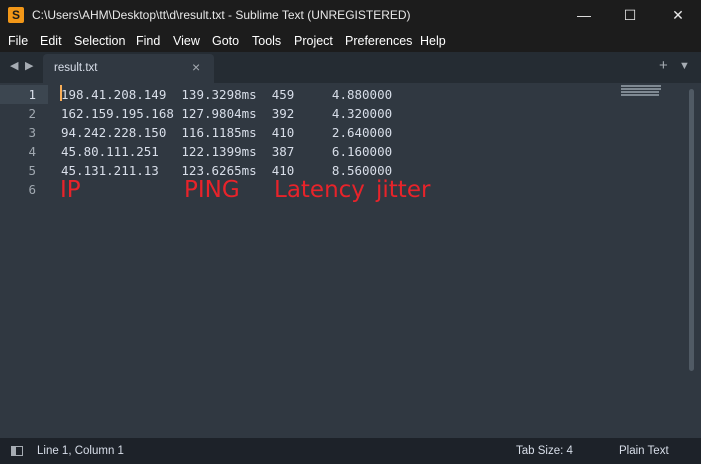 The width and height of the screenshot is (701, 464). Describe the element at coordinates (32, 170) in the screenshot. I see `line-number: 5` at that location.